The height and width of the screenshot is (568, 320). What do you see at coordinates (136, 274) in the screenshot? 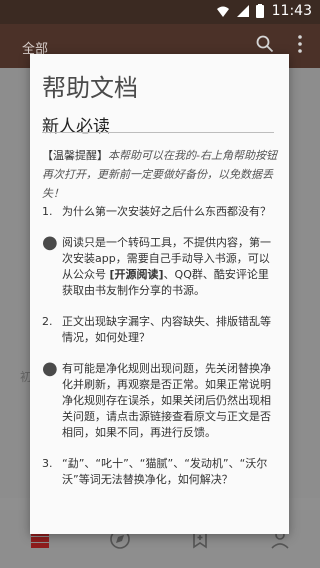
I see `item-bold-text: [开源阅读]` at bounding box center [136, 274].